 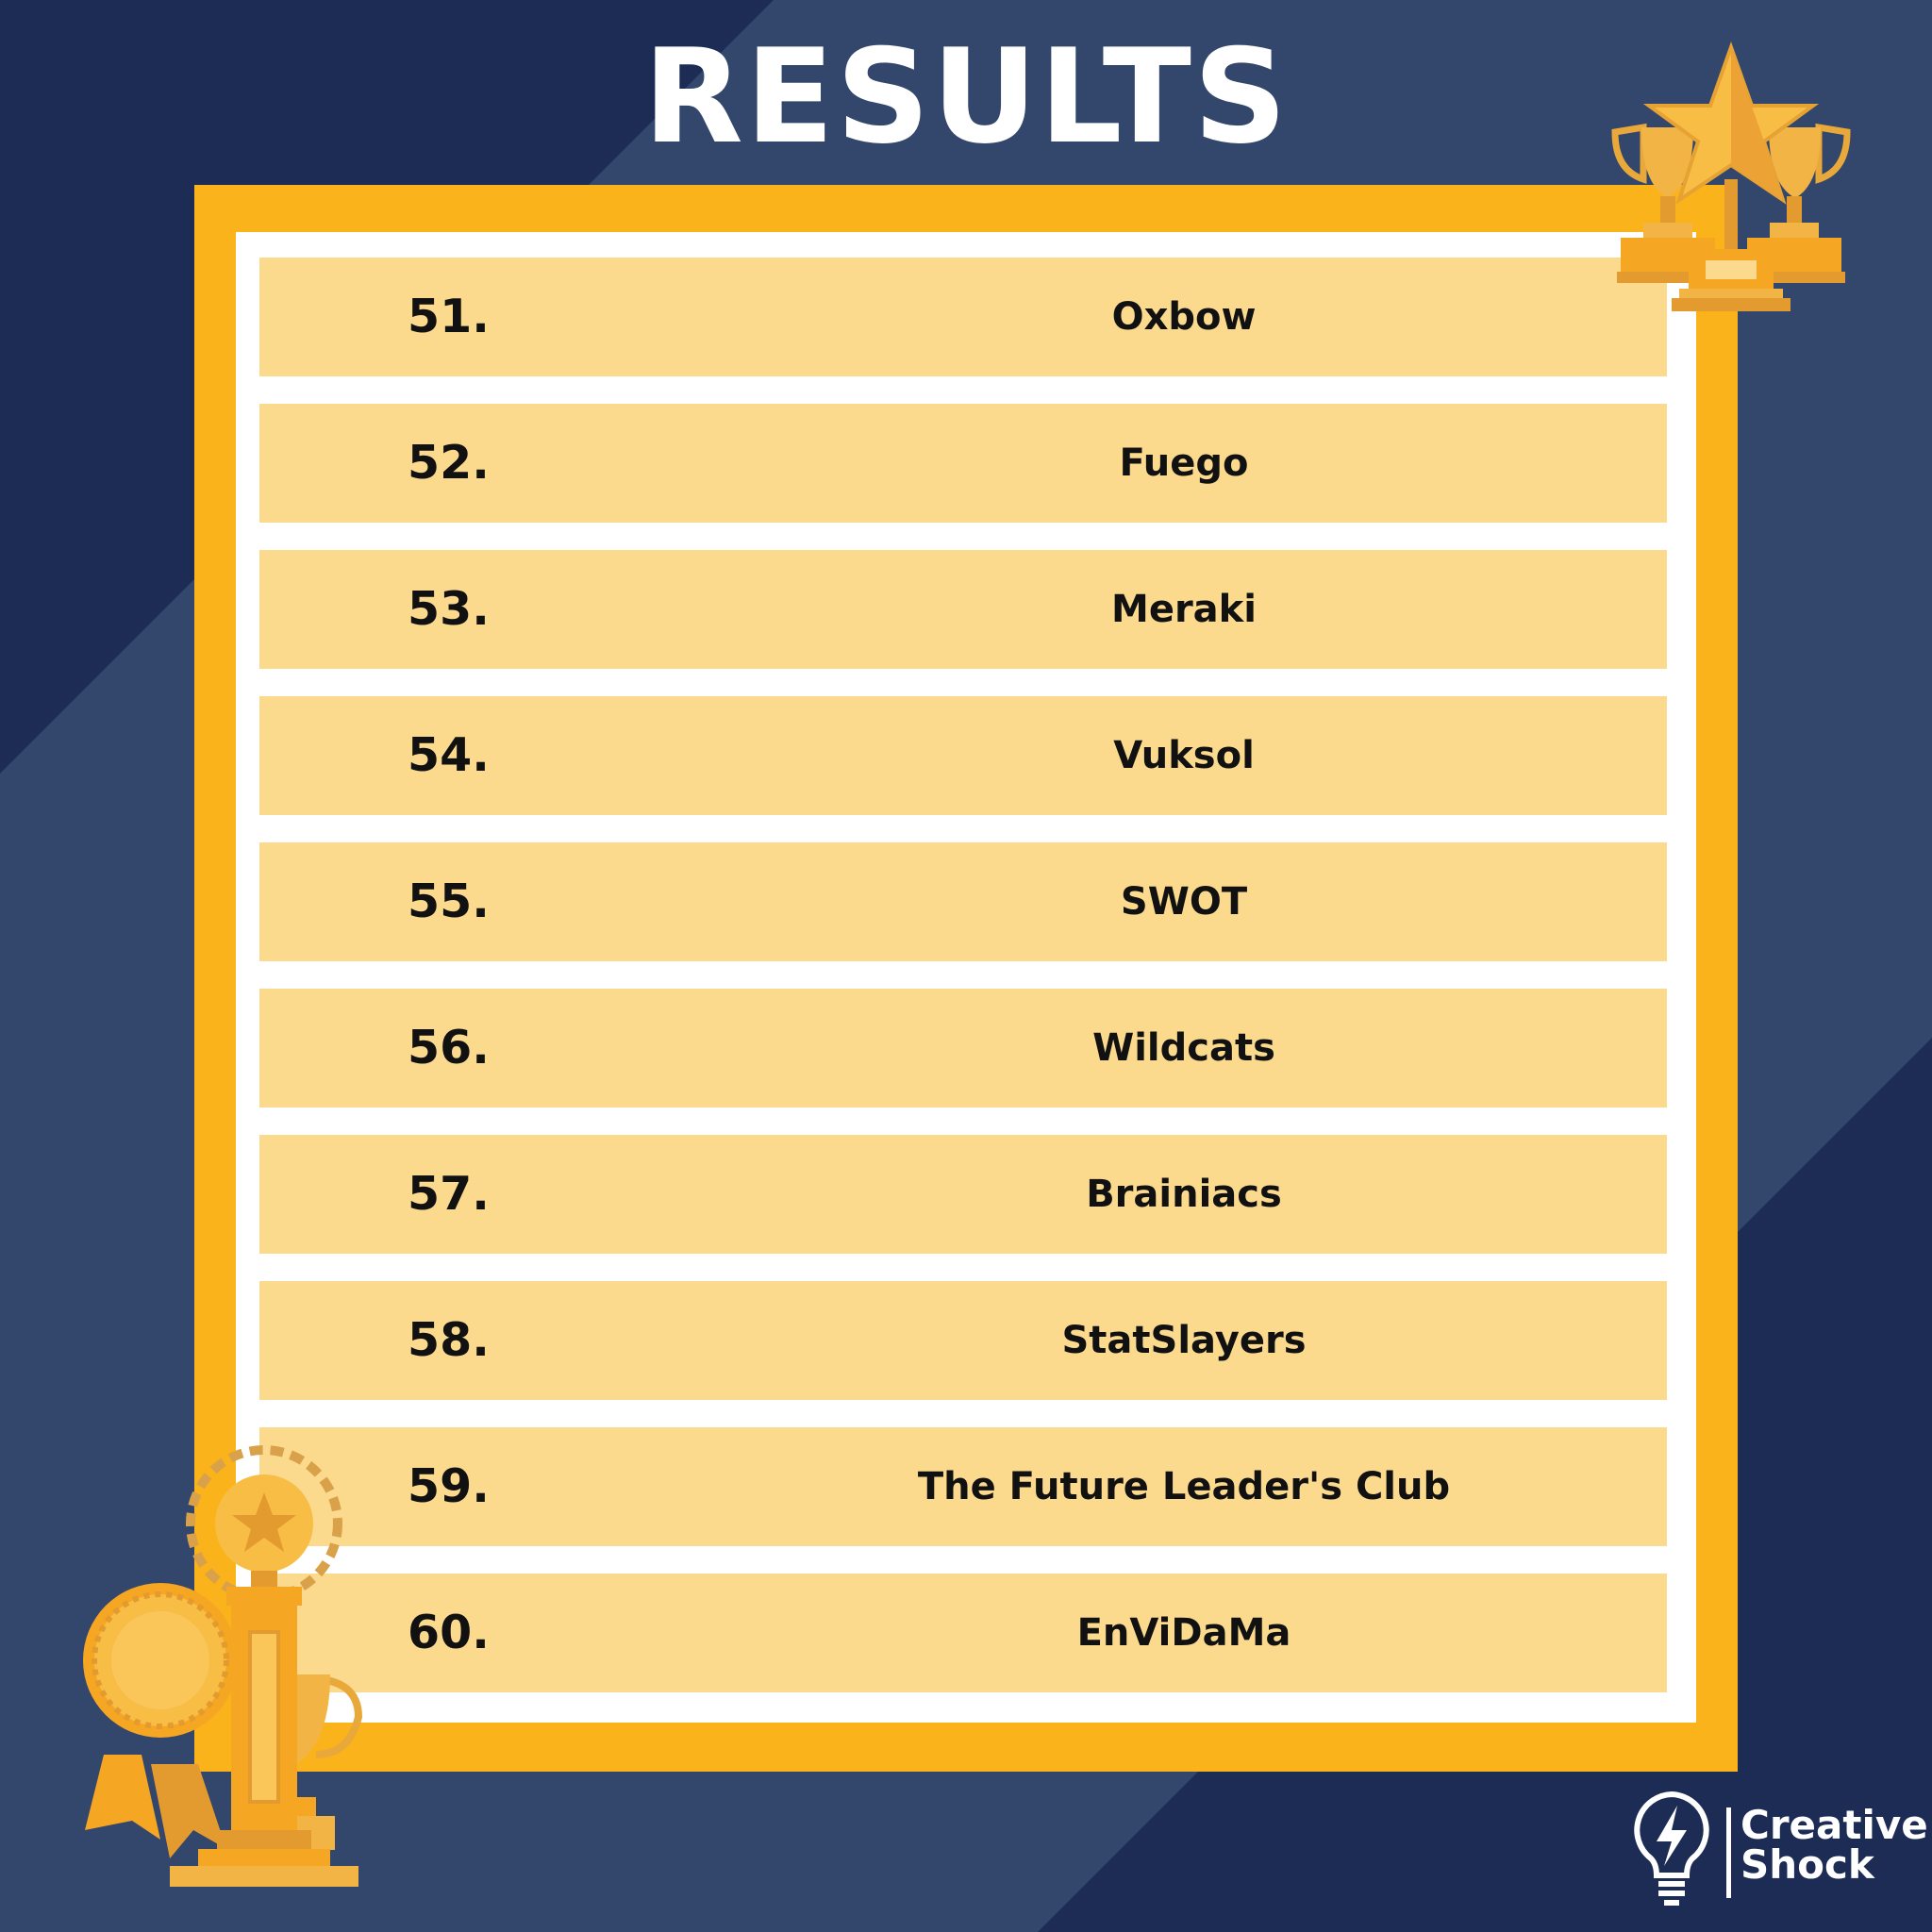 What do you see at coordinates (1184, 610) in the screenshot?
I see `team-name: Meraki` at bounding box center [1184, 610].